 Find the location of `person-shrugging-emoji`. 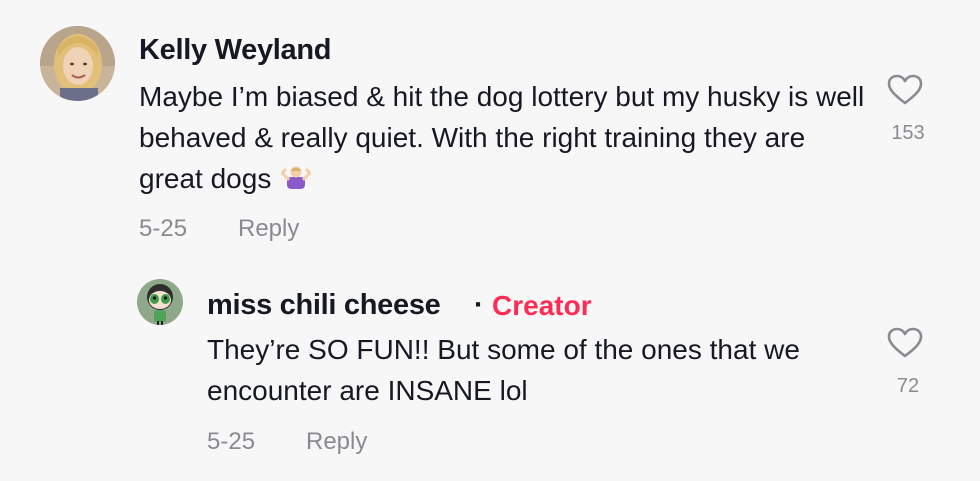

person-shrugging-emoji is located at coordinates (296, 177).